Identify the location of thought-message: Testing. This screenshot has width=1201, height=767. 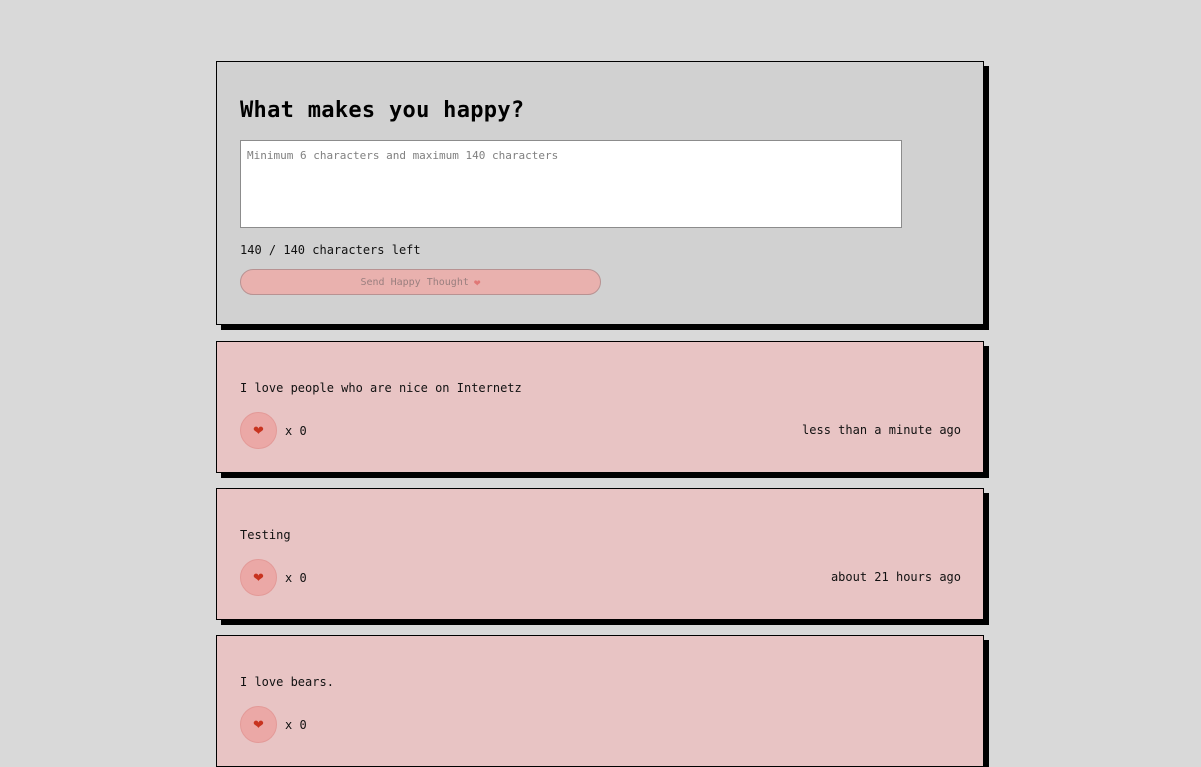
(265, 535).